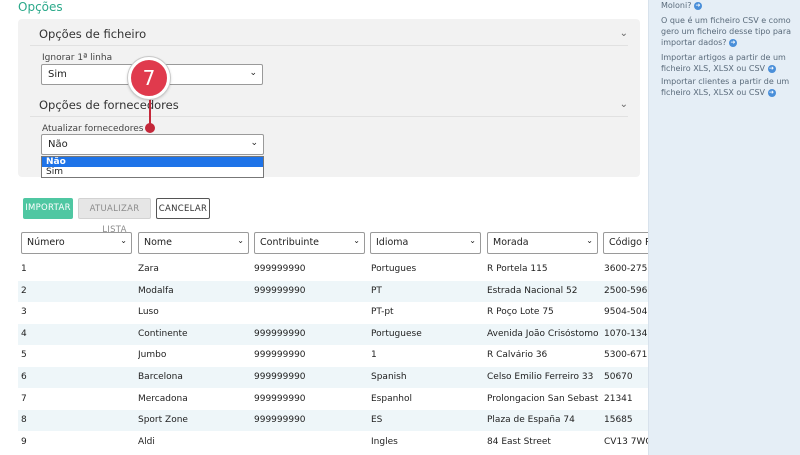 Image resolution: width=800 pixels, height=455 pixels. I want to click on table-cell: Sport Zone, so click(163, 420).